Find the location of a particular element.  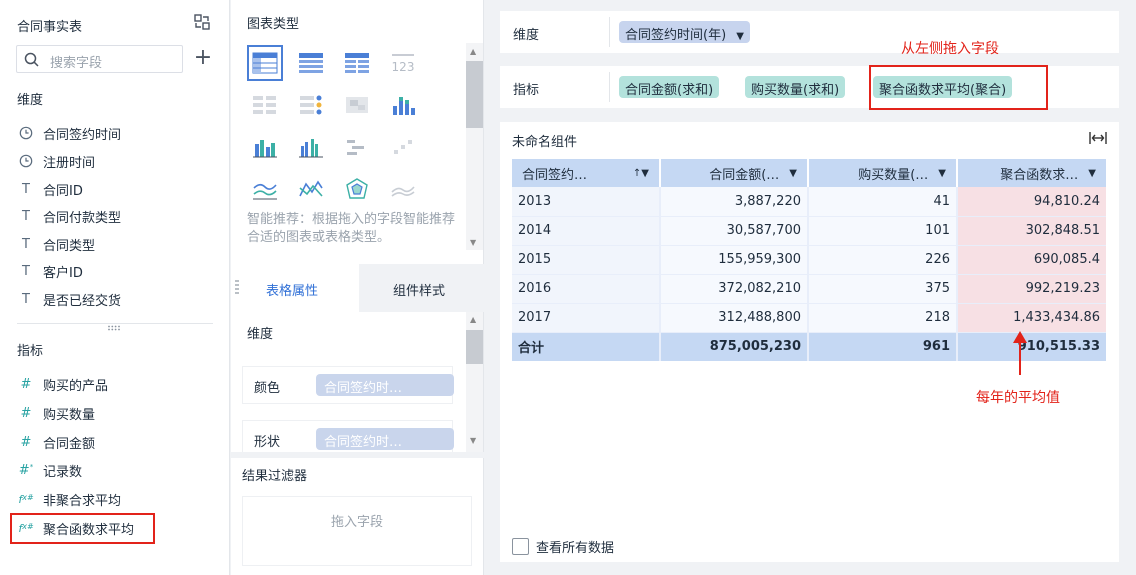

field-label: 合同付款类型 is located at coordinates (82, 218).